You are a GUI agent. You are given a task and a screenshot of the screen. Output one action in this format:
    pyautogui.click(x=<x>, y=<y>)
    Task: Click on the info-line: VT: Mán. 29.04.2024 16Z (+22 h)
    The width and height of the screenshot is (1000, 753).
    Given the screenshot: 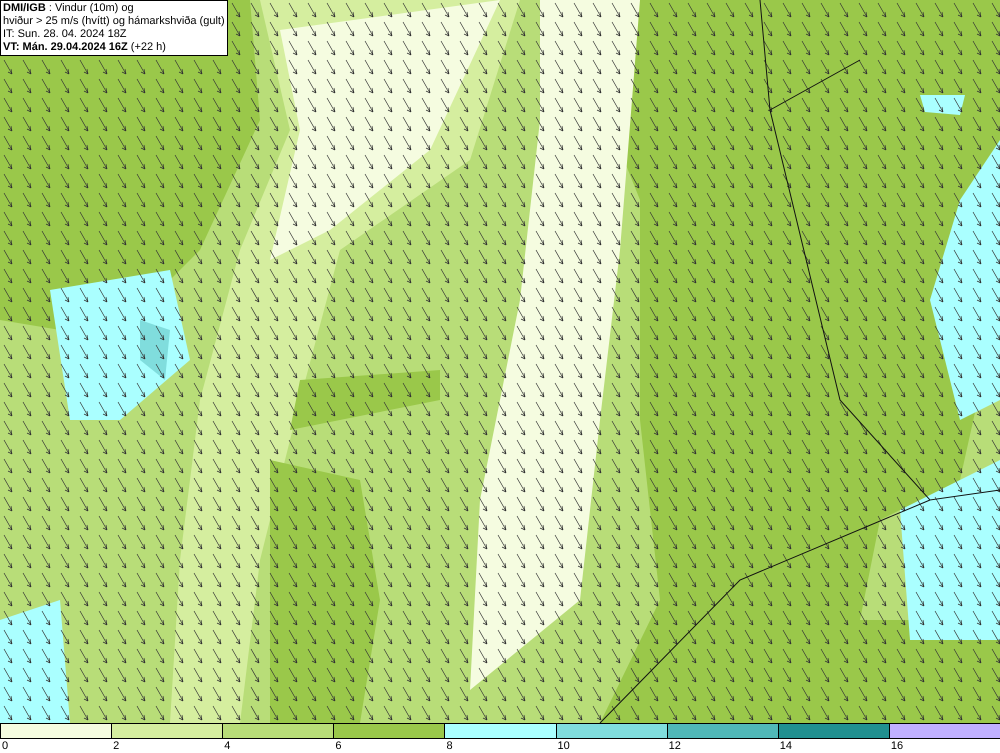 What is the action you would take?
    pyautogui.click(x=85, y=47)
    